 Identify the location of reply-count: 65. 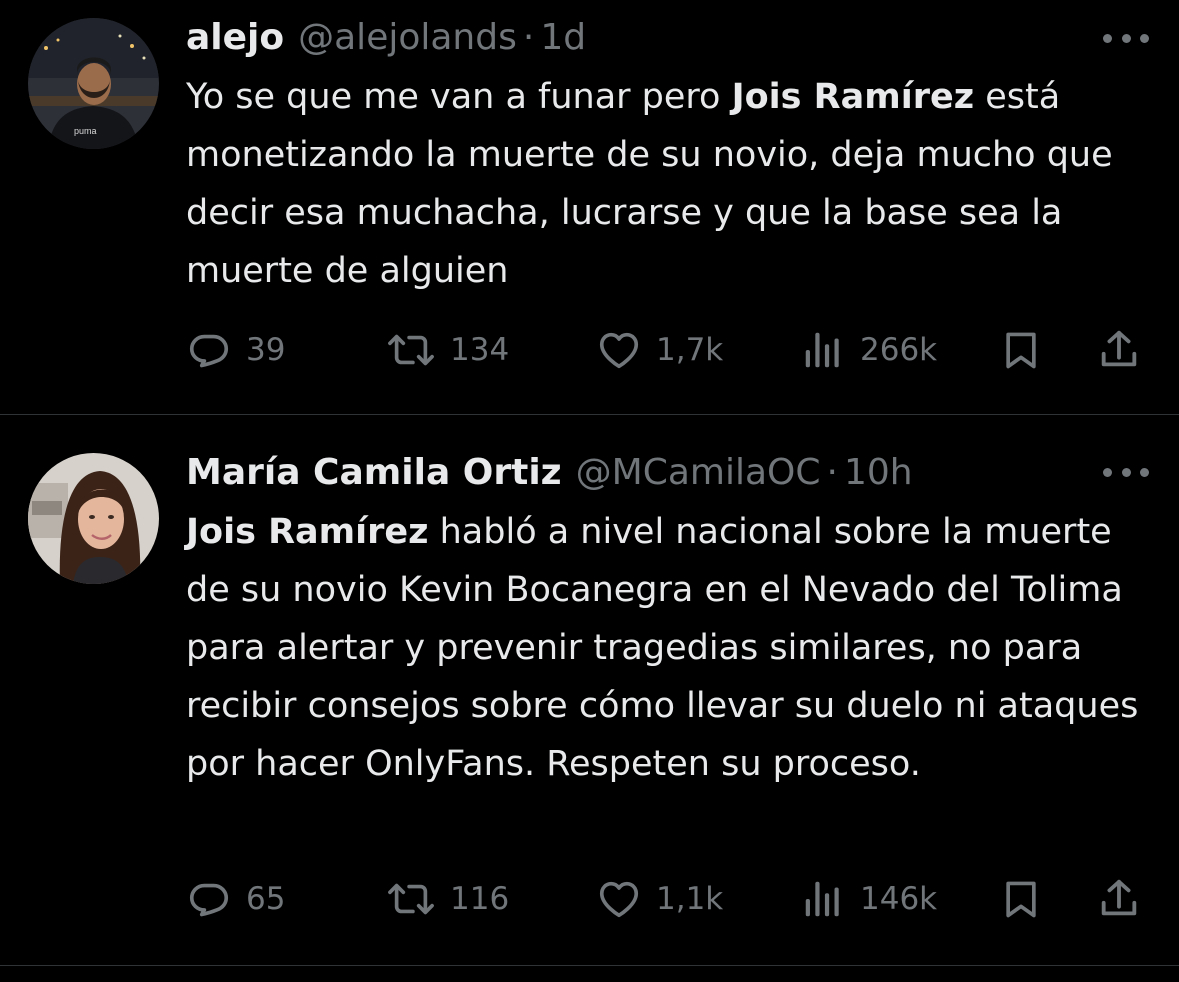
(266, 899).